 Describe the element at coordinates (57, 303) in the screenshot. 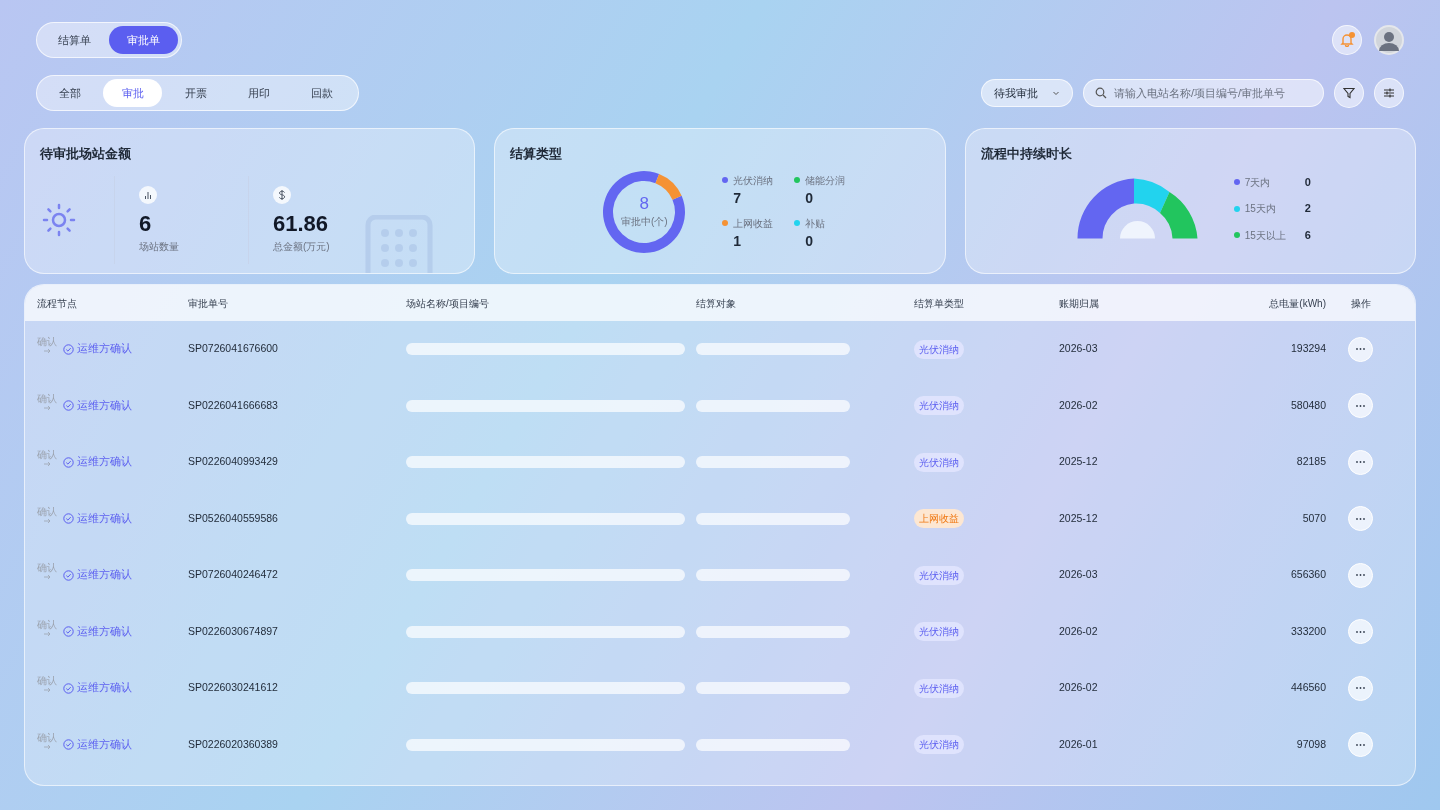

I see `column-header: 流程节点` at that location.